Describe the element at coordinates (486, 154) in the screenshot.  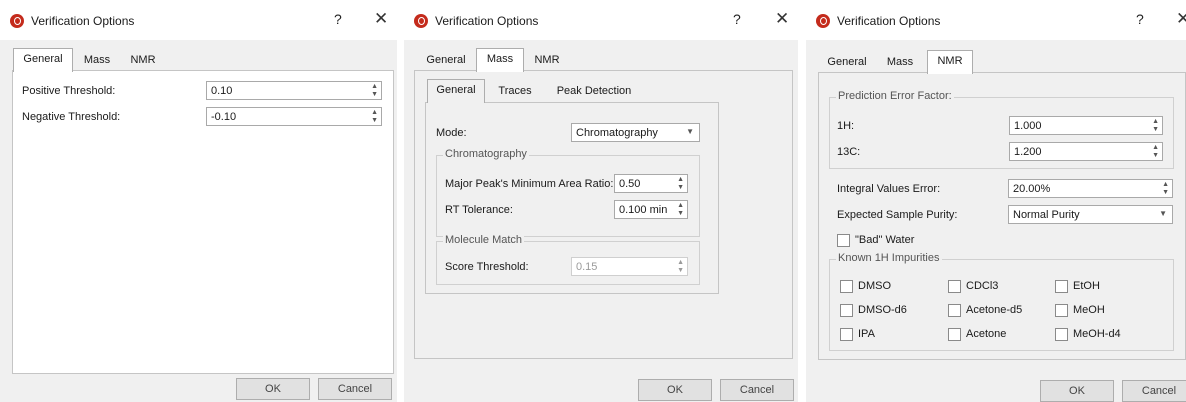
I see `chromatography-group-title: Chromatography` at that location.